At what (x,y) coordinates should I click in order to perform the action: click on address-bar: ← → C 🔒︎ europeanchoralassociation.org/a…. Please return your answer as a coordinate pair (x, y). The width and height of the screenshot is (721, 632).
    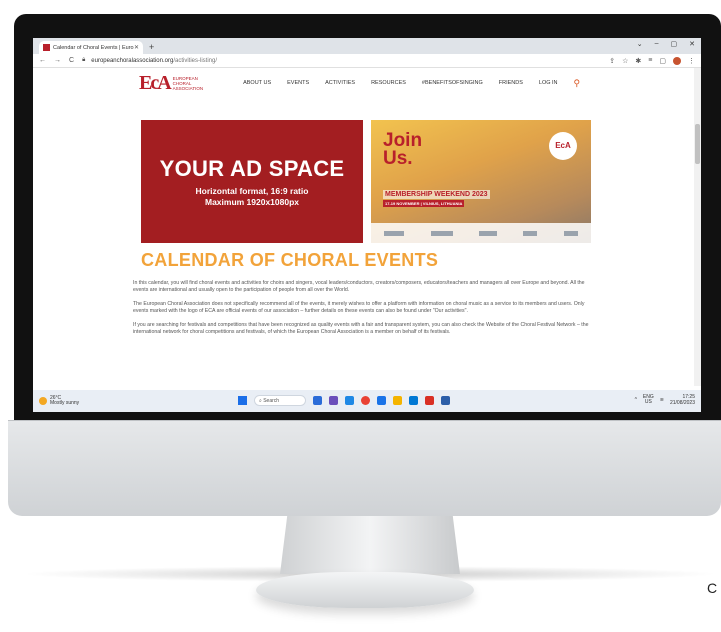
    Looking at the image, I should click on (367, 61).